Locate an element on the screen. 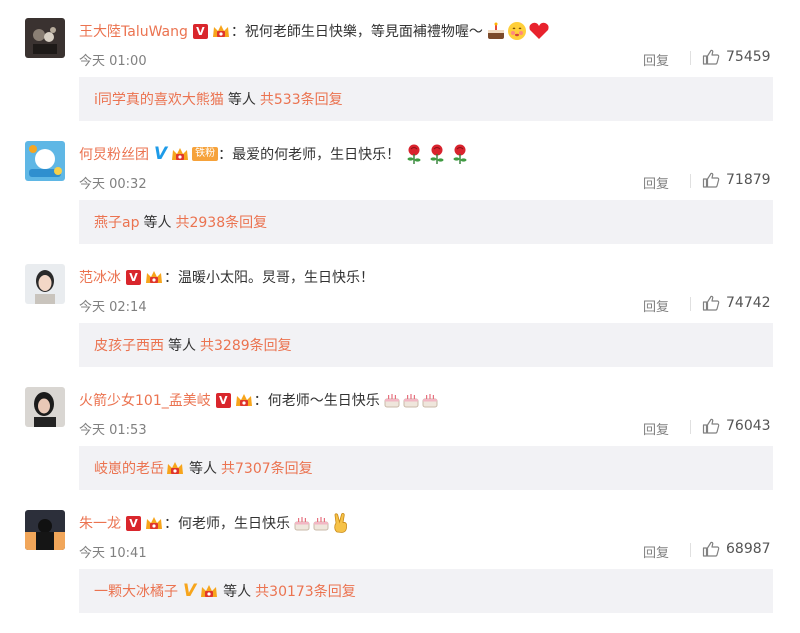 This screenshot has width=800, height=633. comment-header: 范冰冰 V ： 温暖小太阳。炅哥，生日快乐！ is located at coordinates (429, 277).